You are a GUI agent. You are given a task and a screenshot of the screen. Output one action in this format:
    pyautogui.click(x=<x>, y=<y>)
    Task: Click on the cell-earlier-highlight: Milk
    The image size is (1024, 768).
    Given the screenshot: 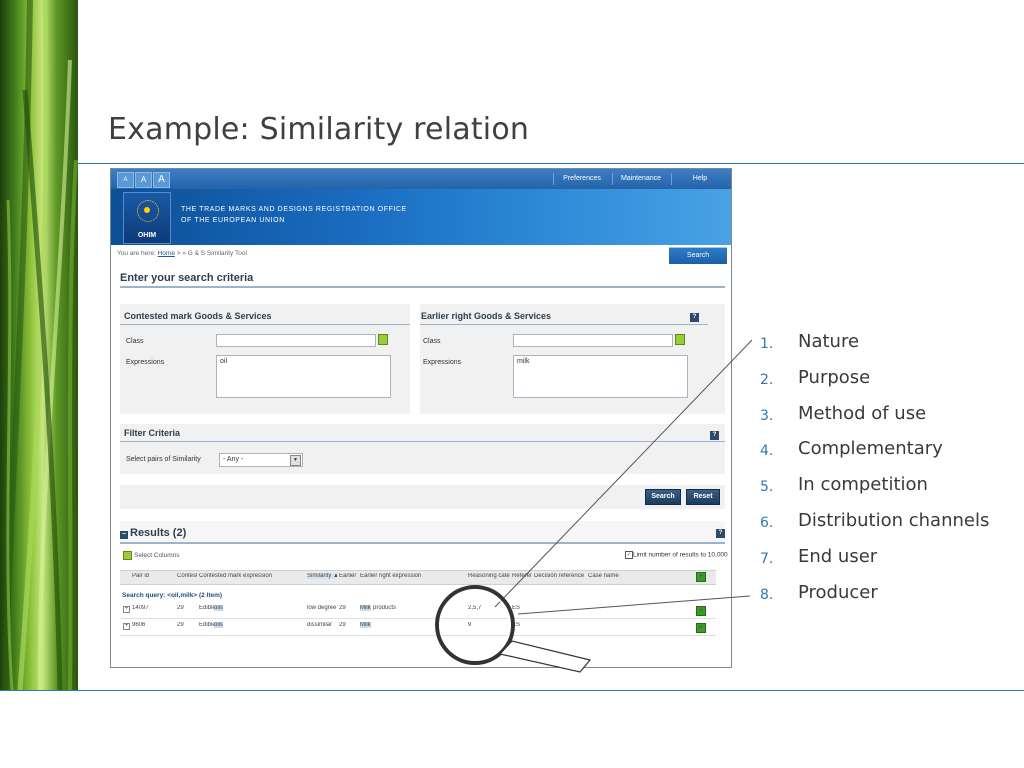 What is the action you would take?
    pyautogui.click(x=365, y=625)
    